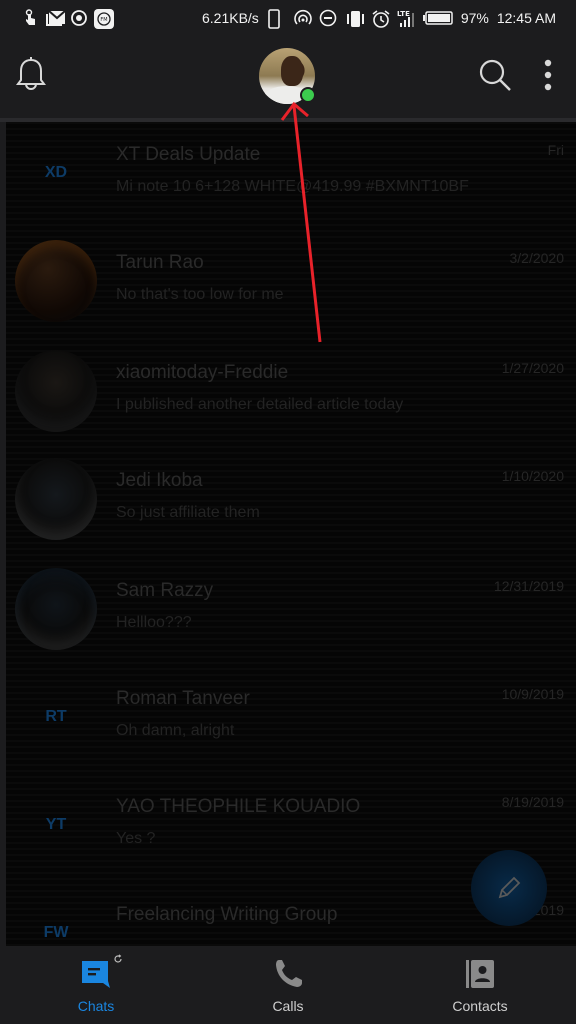 This screenshot has width=576, height=1024. I want to click on touch-gesture-icon, so click(31, 18).